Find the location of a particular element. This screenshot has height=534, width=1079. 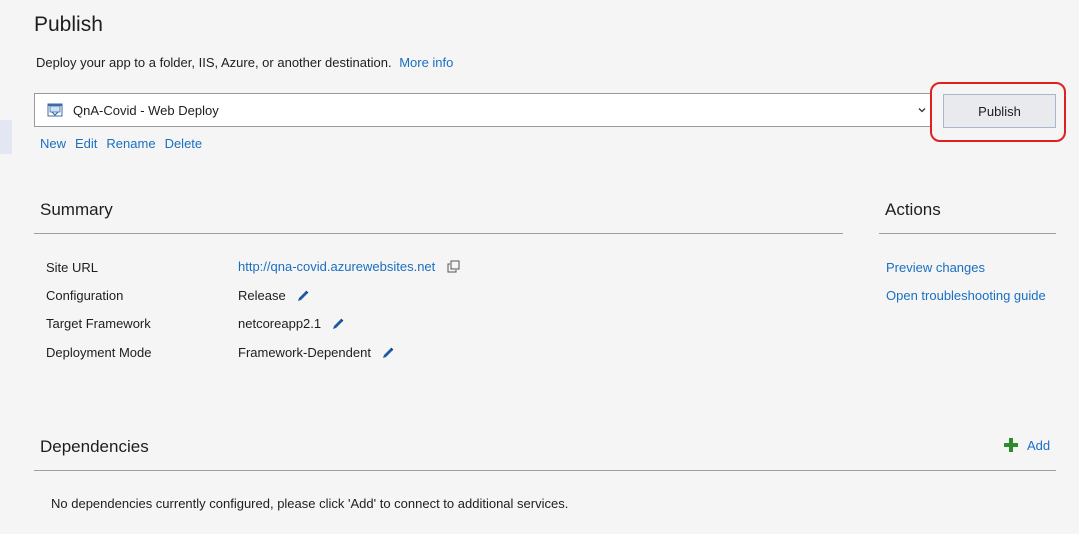

rename-profile-link: Rename is located at coordinates (130, 143).